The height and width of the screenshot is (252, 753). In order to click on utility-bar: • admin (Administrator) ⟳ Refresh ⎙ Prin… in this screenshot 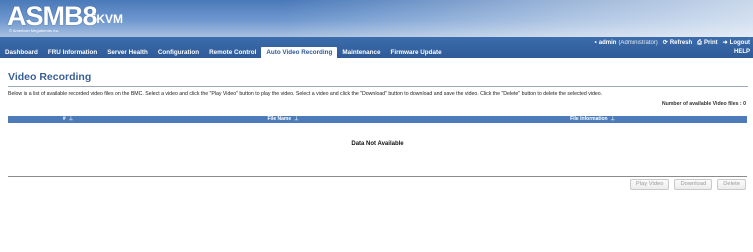, I will do `click(672, 43)`.